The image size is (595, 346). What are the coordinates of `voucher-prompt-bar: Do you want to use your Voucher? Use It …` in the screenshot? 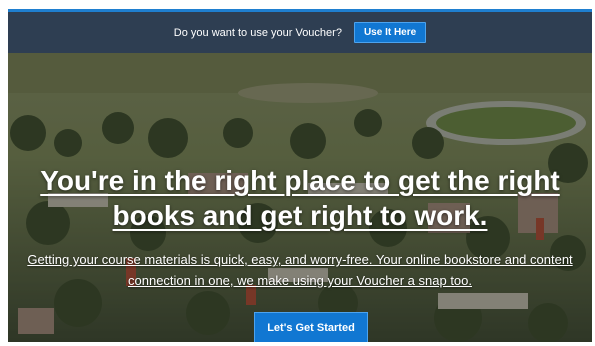 It's located at (300, 32).